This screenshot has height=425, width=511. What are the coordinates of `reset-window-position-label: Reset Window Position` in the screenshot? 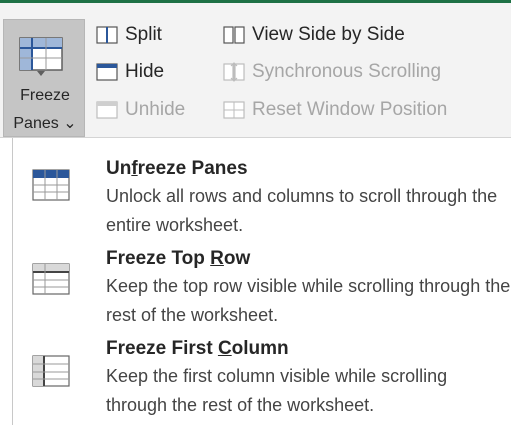 It's located at (350, 109).